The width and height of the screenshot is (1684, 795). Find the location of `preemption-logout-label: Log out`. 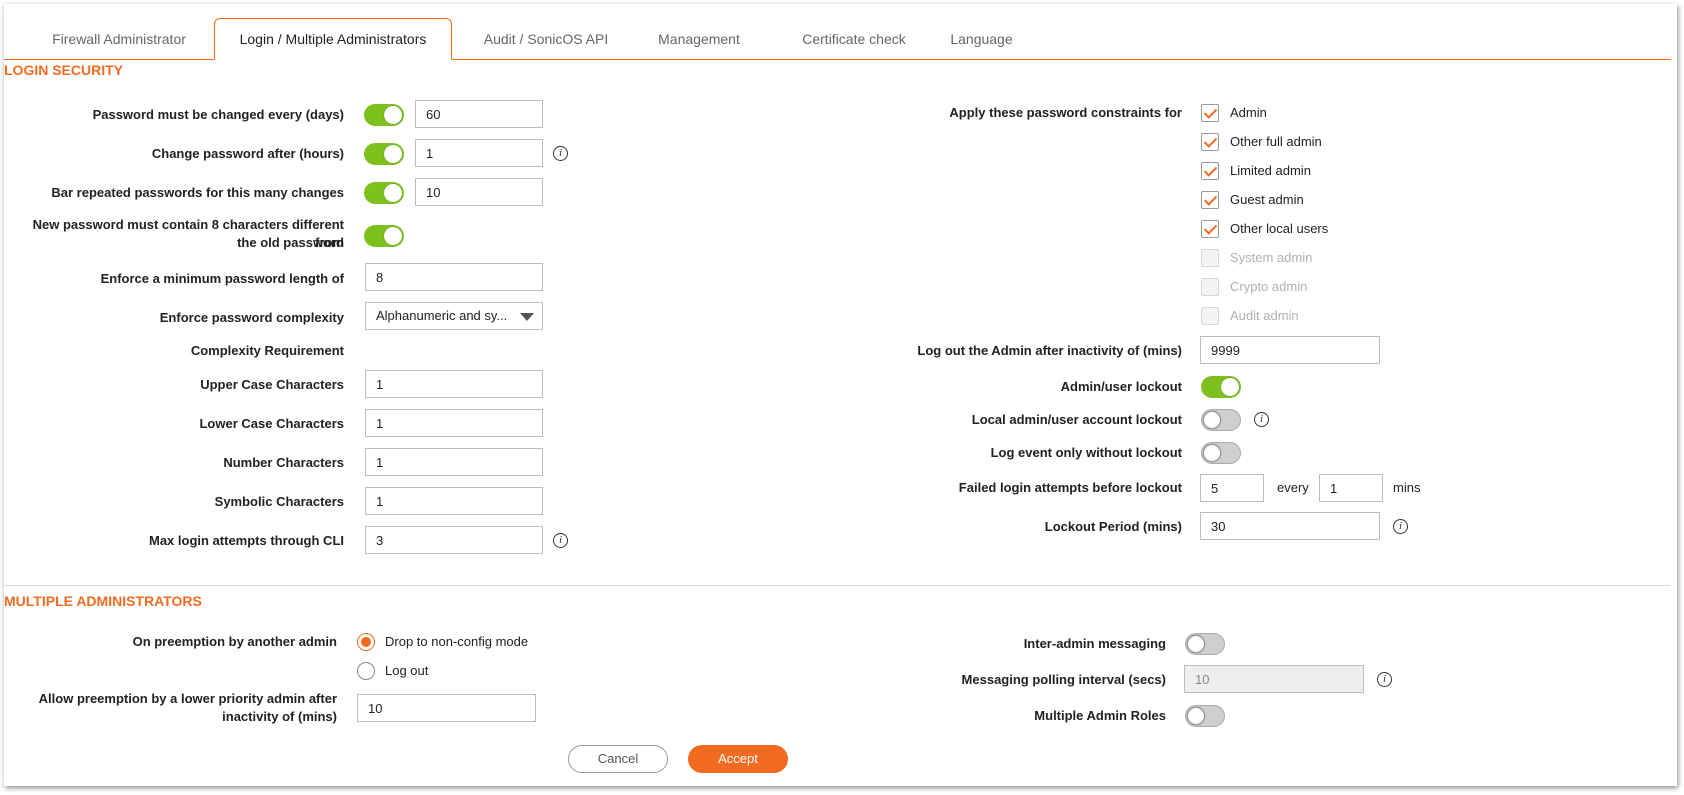

preemption-logout-label: Log out is located at coordinates (407, 670).